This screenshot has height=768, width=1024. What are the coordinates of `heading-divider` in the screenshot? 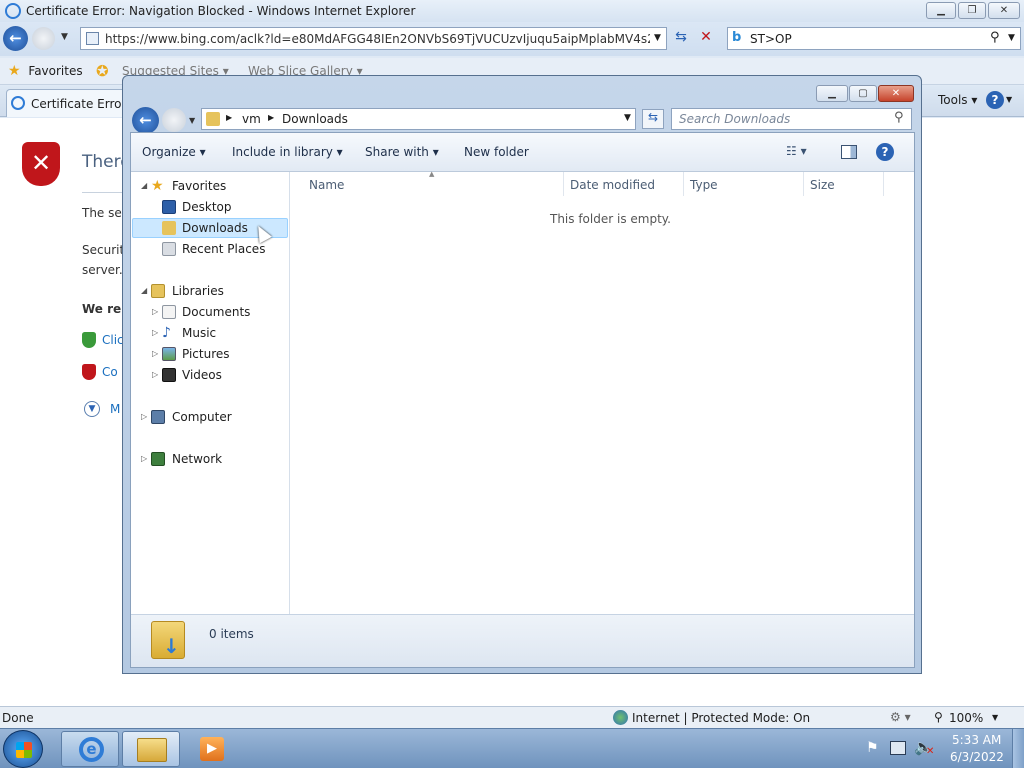 It's located at (102, 192).